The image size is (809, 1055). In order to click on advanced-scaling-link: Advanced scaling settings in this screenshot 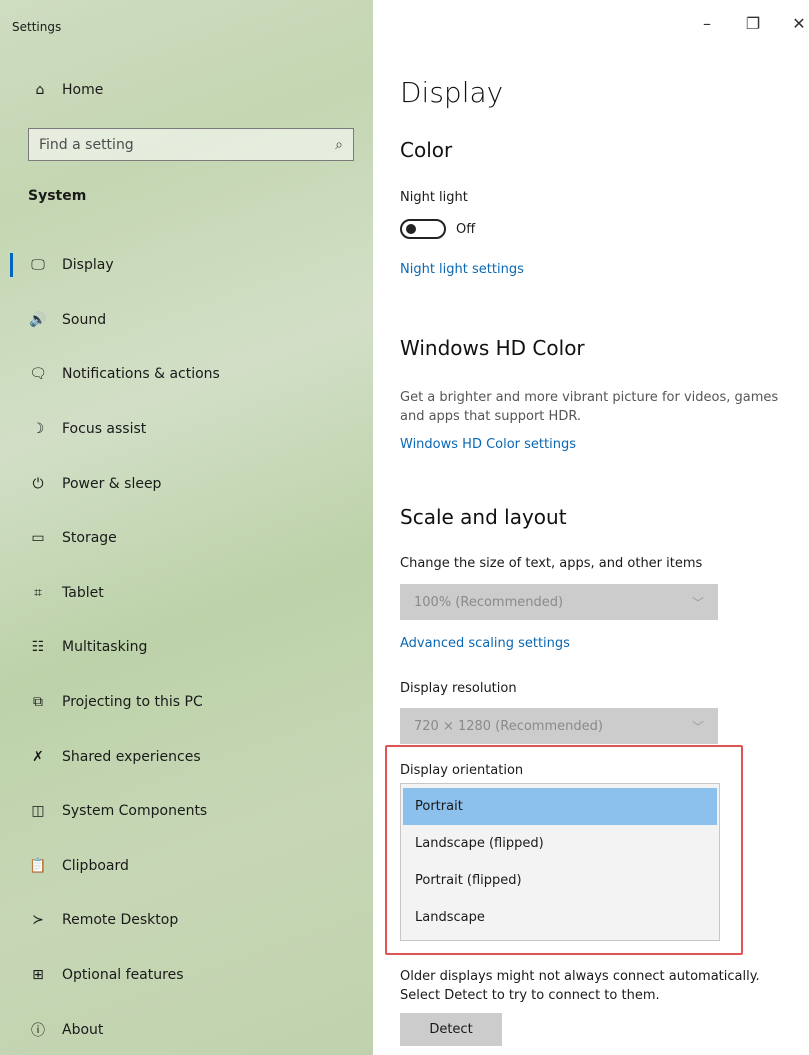, I will do `click(485, 643)`.